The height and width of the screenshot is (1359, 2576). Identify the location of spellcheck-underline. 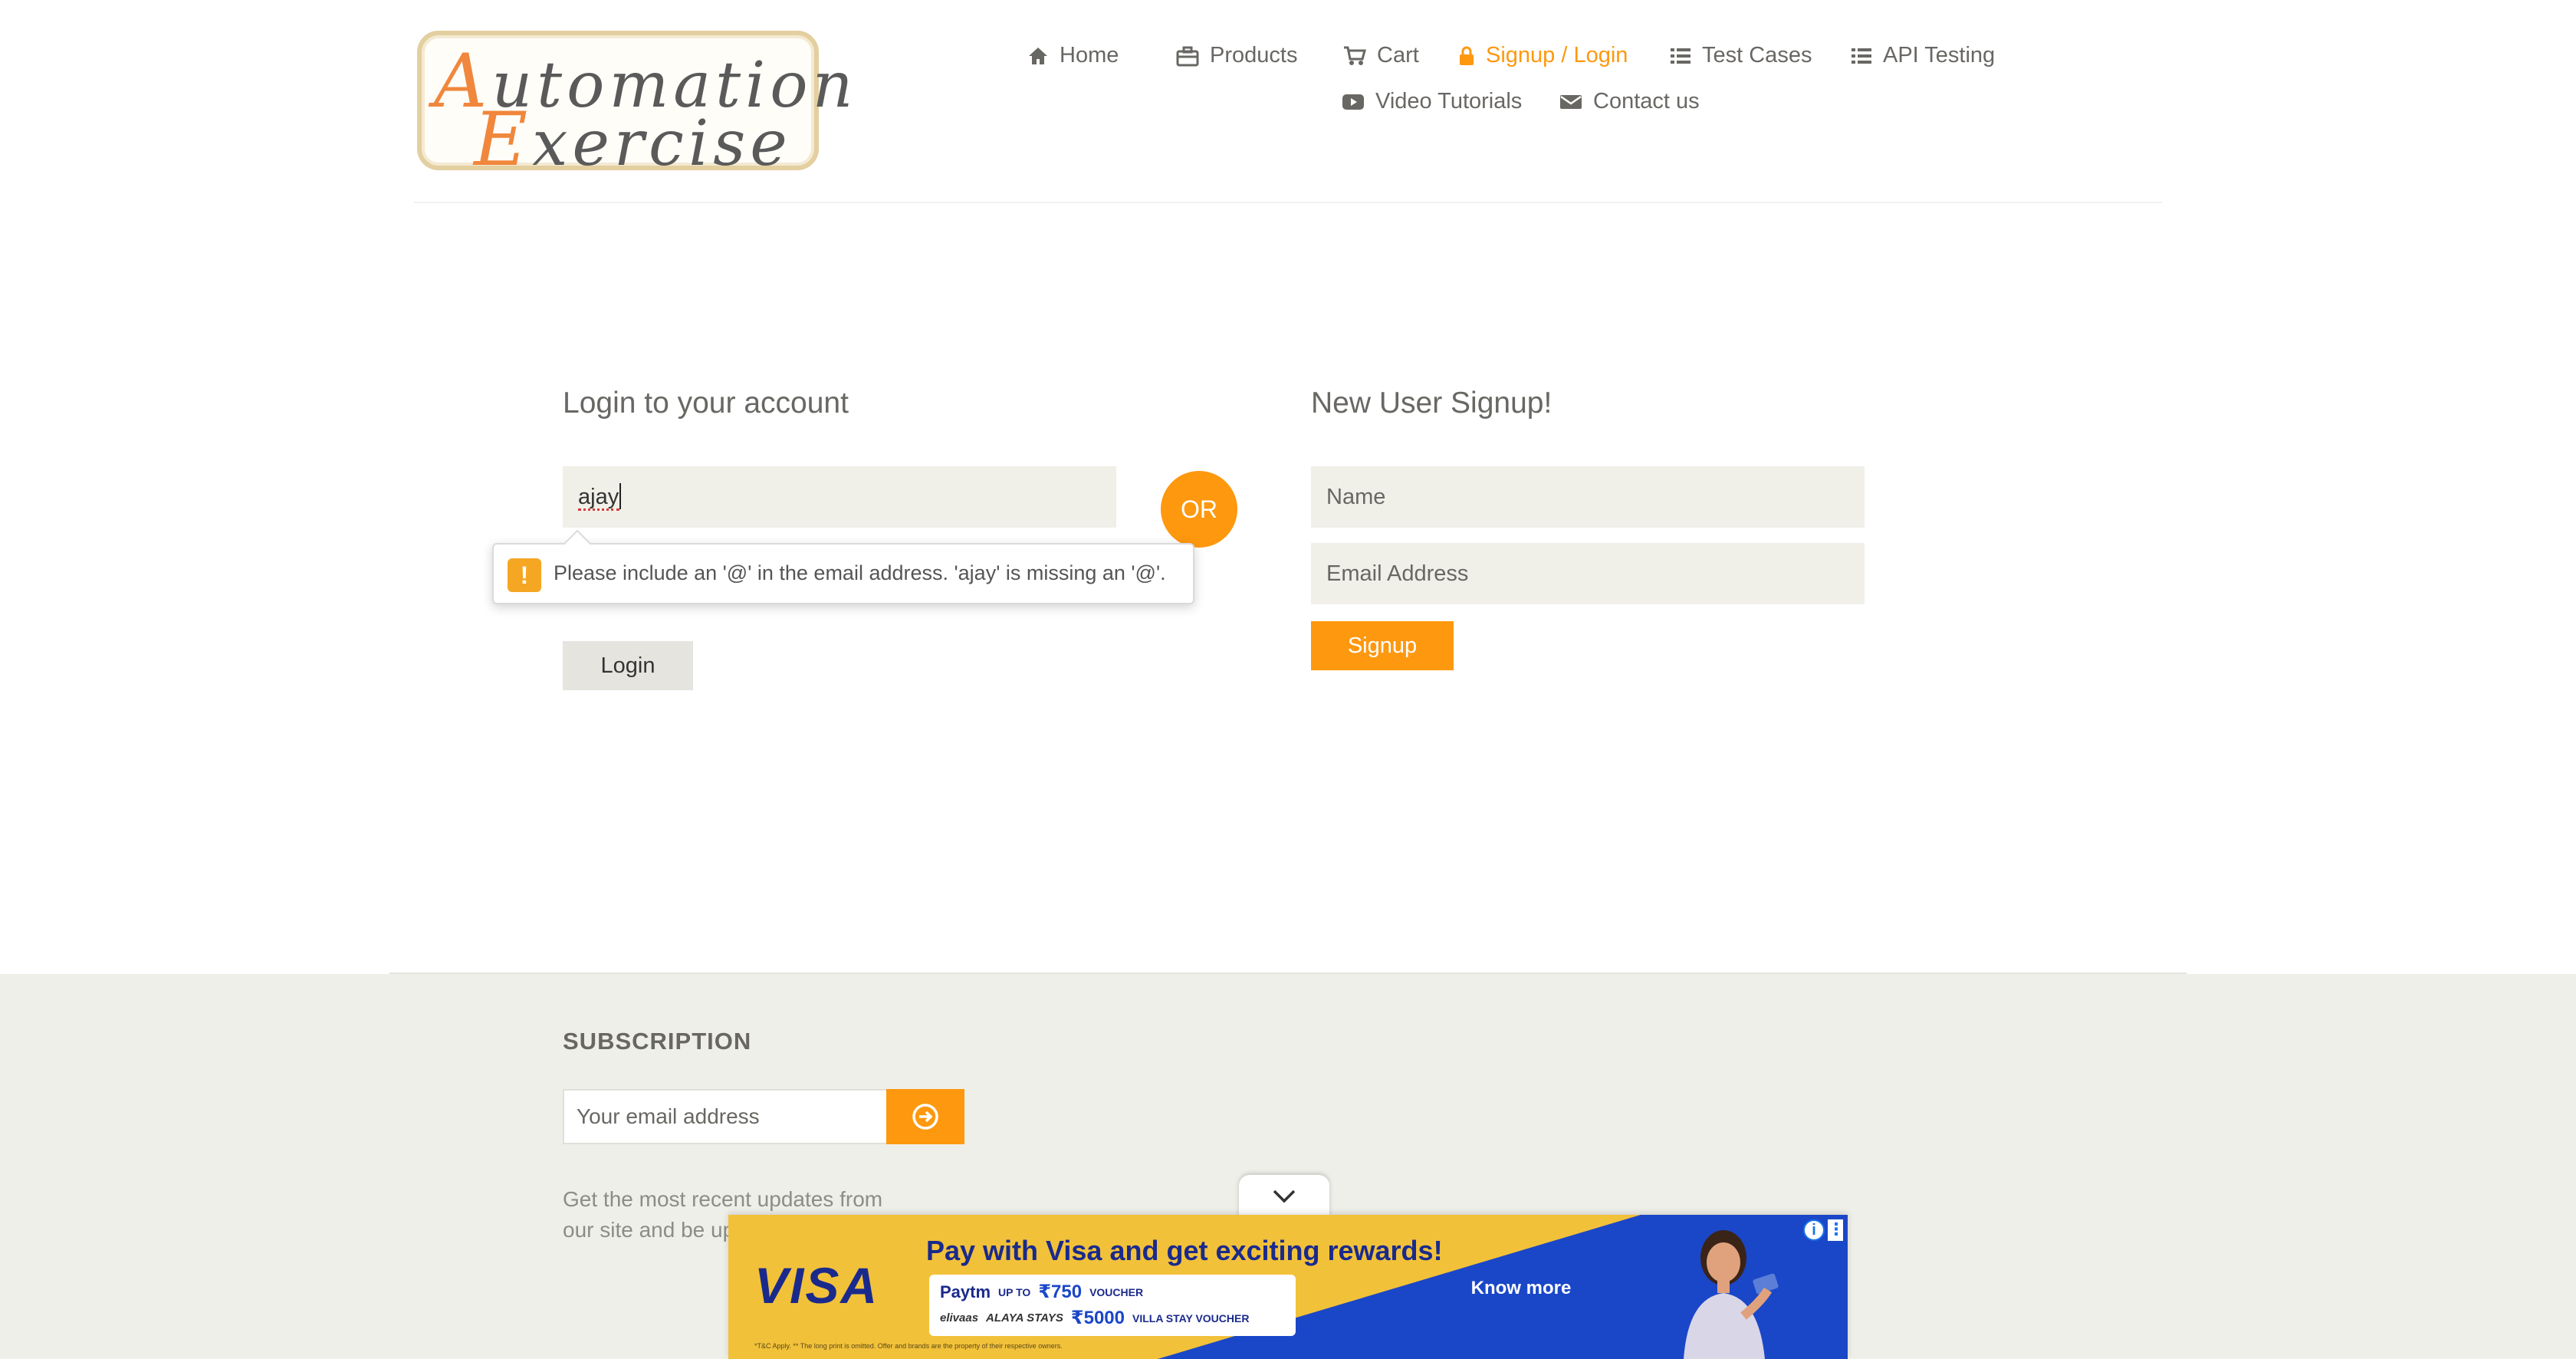
(598, 509).